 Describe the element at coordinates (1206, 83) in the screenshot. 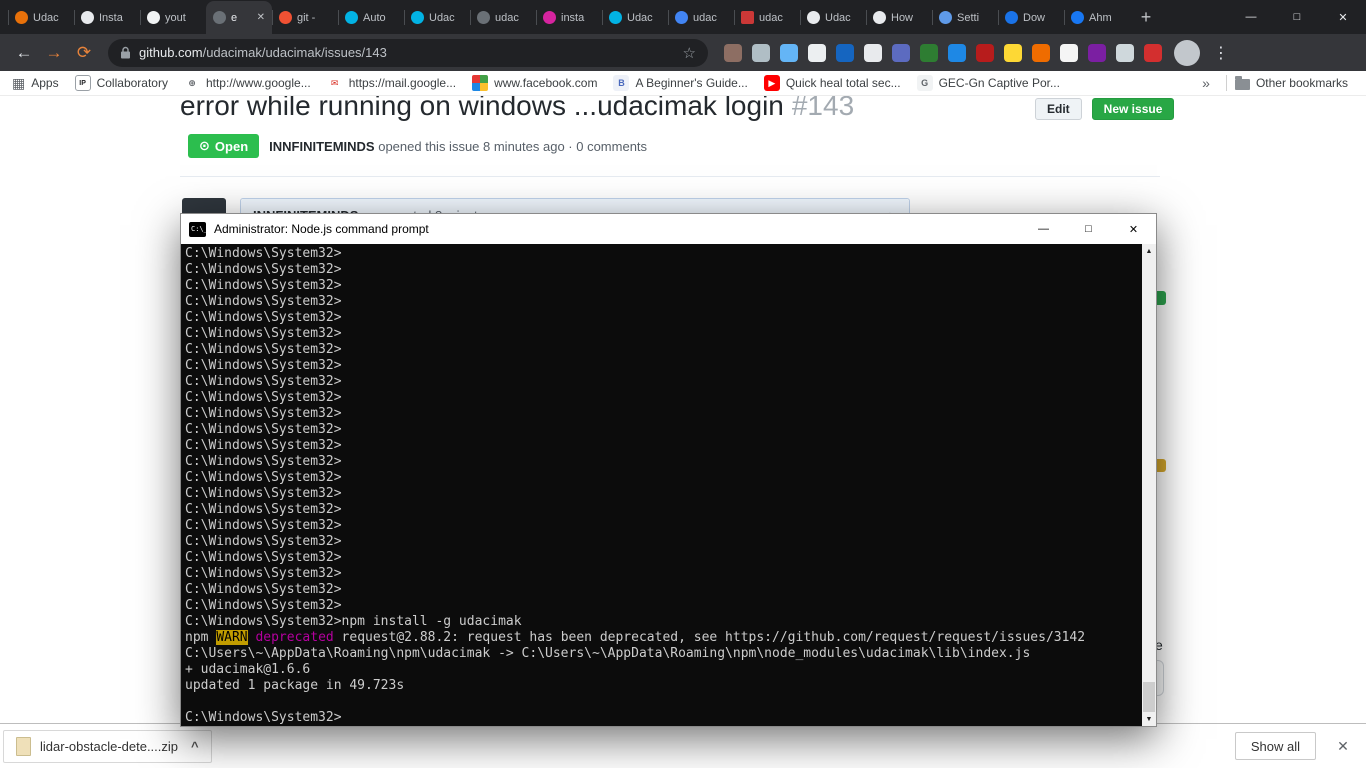

I see `bookmarks-overflow-chevron: »` at that location.